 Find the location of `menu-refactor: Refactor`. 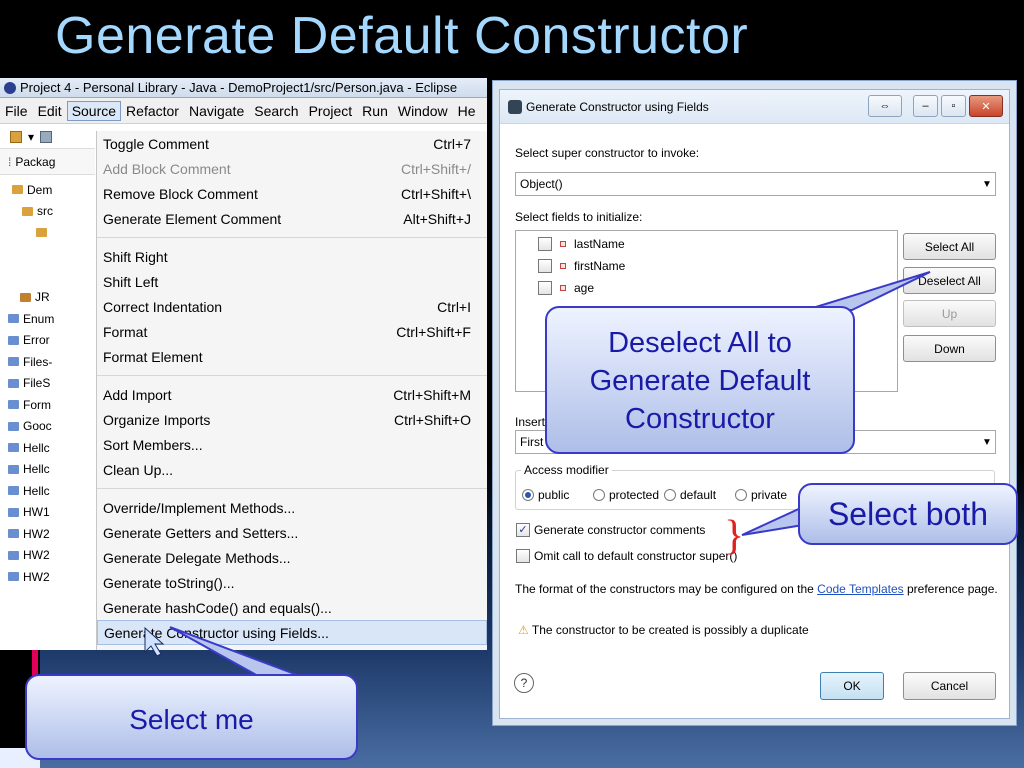

menu-refactor: Refactor is located at coordinates (152, 111).